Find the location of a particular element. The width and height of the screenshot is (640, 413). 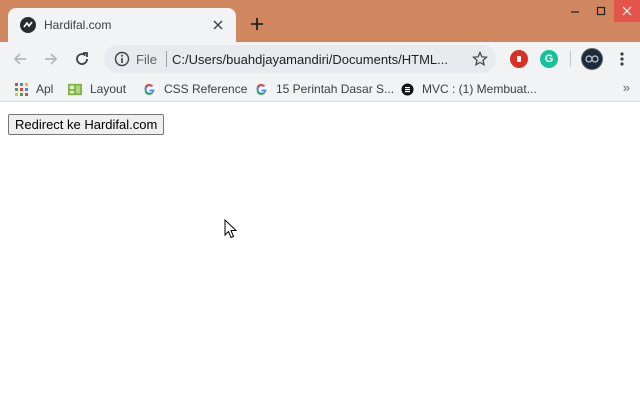

toolbar-divider is located at coordinates (570, 59).